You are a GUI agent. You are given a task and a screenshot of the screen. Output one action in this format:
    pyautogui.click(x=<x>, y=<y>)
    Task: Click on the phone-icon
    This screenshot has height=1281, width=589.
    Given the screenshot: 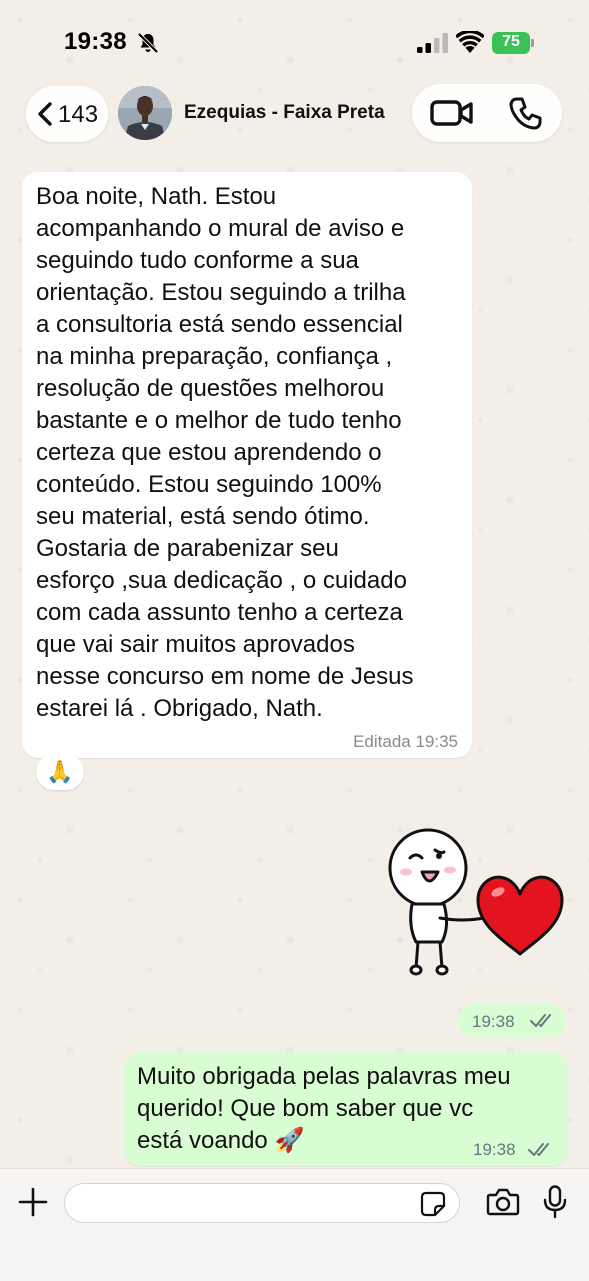 What is the action you would take?
    pyautogui.click(x=526, y=113)
    